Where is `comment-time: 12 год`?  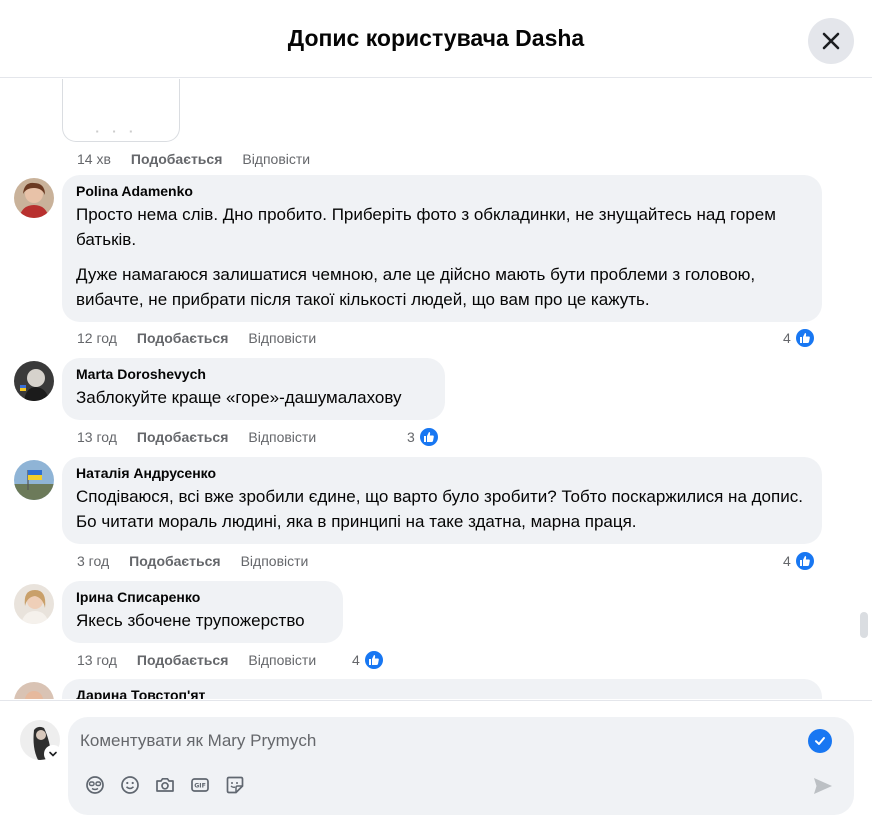
comment-time: 12 год is located at coordinates (97, 338).